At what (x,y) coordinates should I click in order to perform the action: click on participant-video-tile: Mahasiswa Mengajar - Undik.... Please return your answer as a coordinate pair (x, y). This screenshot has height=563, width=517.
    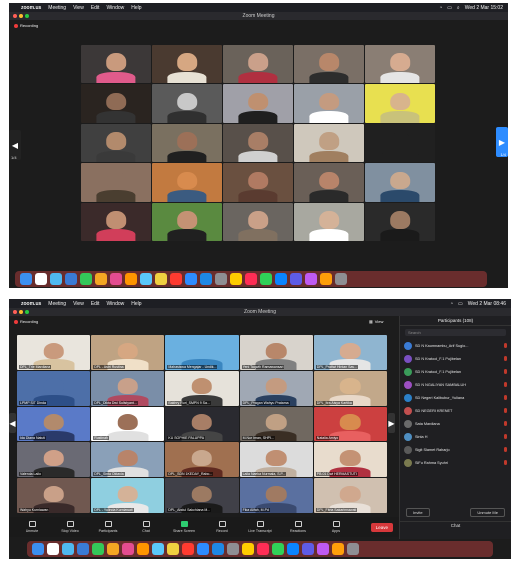
    Looking at the image, I should click on (202, 352).